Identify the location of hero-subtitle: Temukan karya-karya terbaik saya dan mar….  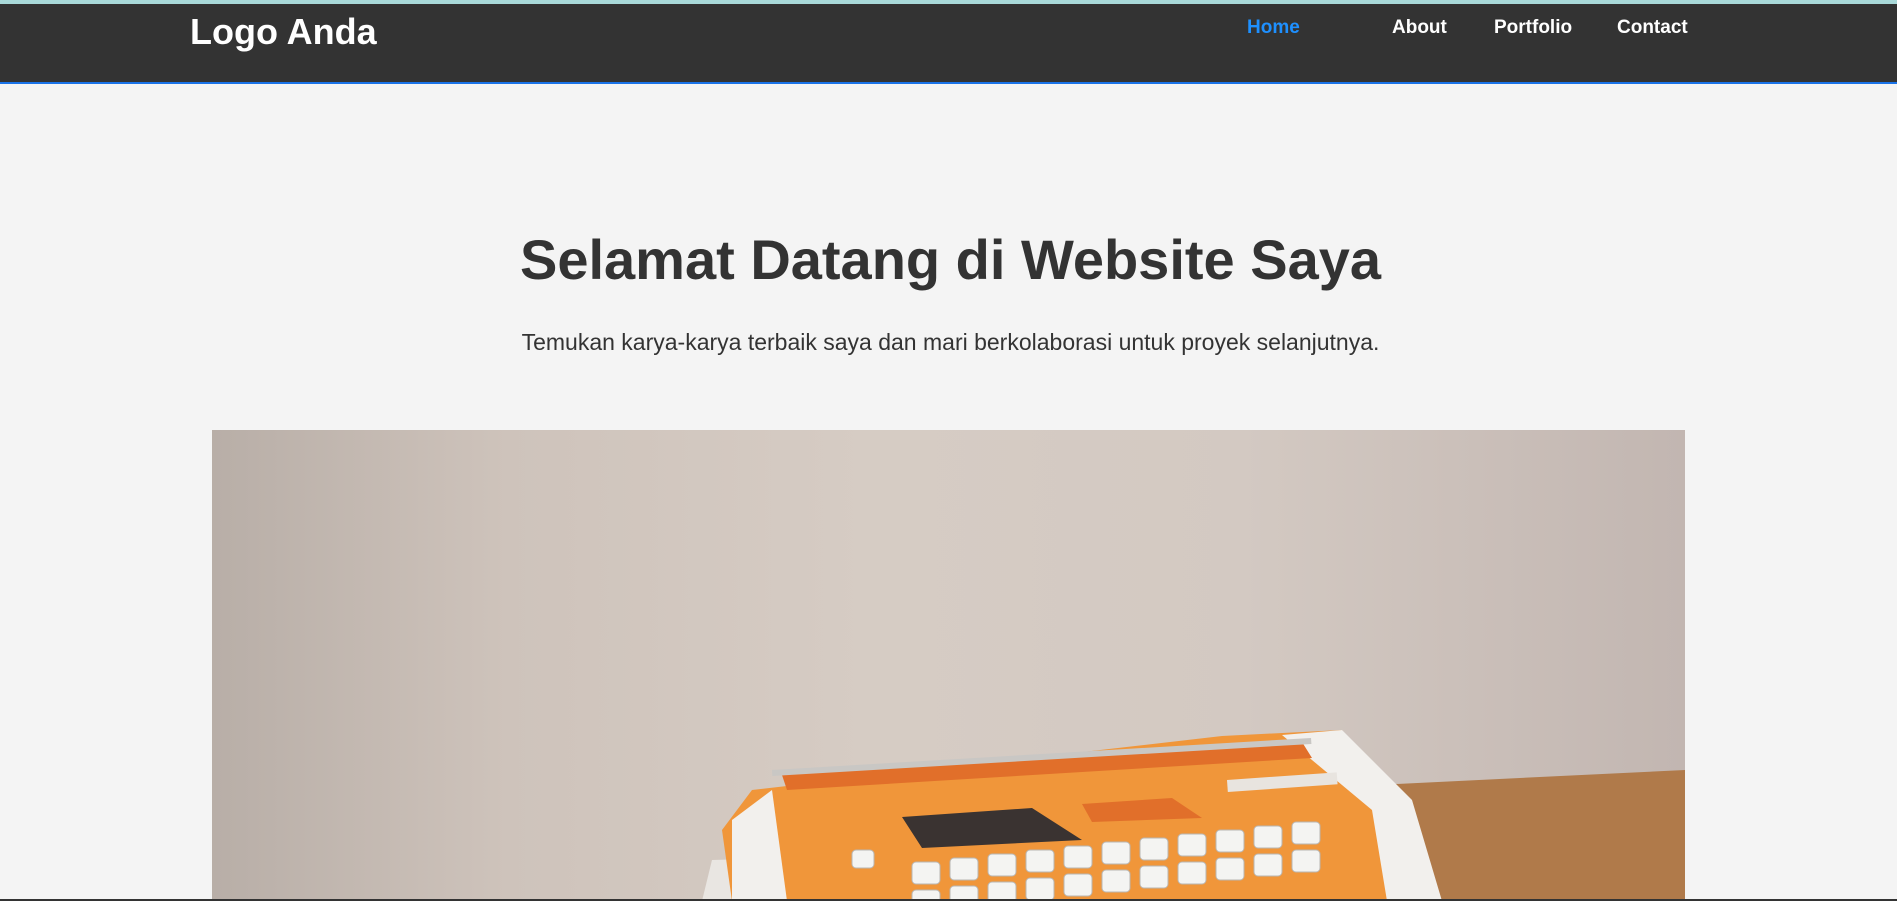
(948, 342).